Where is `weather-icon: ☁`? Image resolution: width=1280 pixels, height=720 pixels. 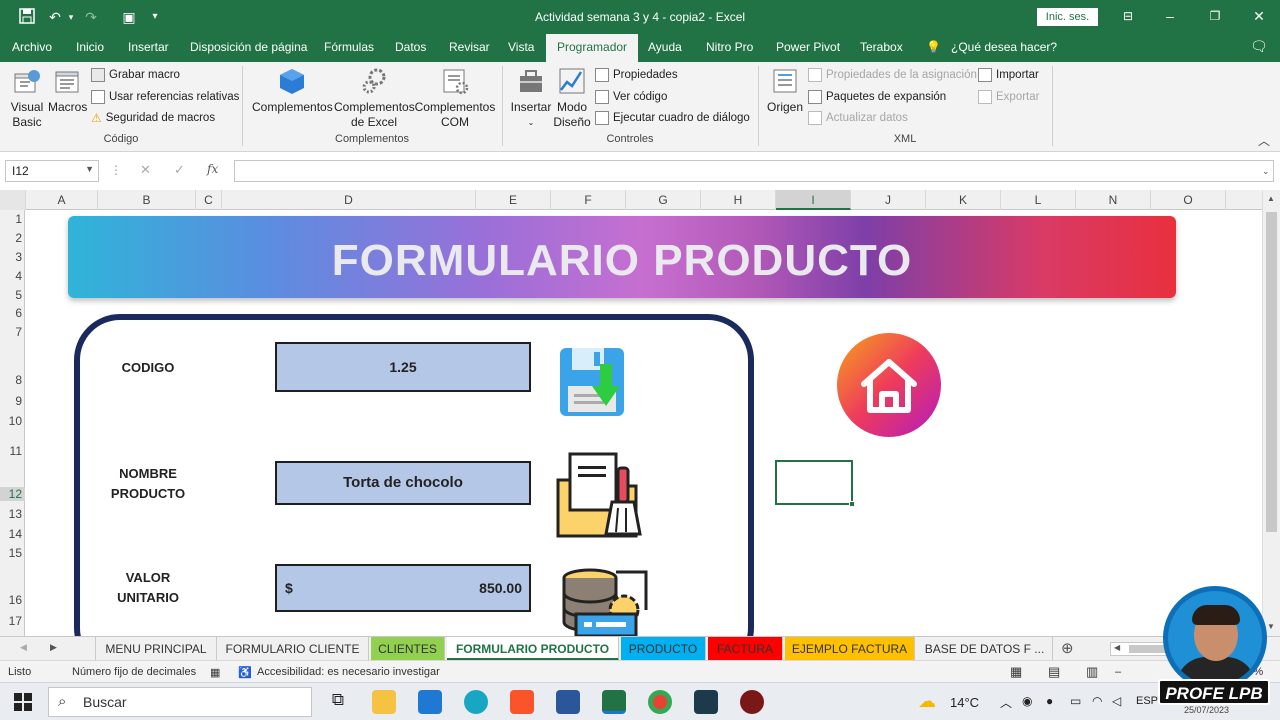
weather-icon: ☁ is located at coordinates (927, 701).